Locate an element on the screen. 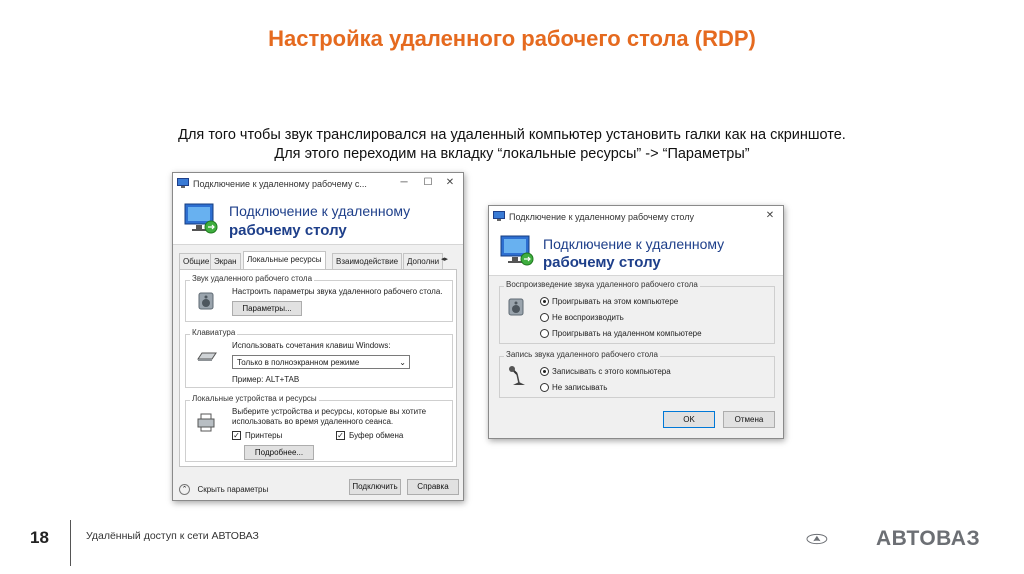 The image size is (1024, 574). radio-no-play is located at coordinates (544, 317).